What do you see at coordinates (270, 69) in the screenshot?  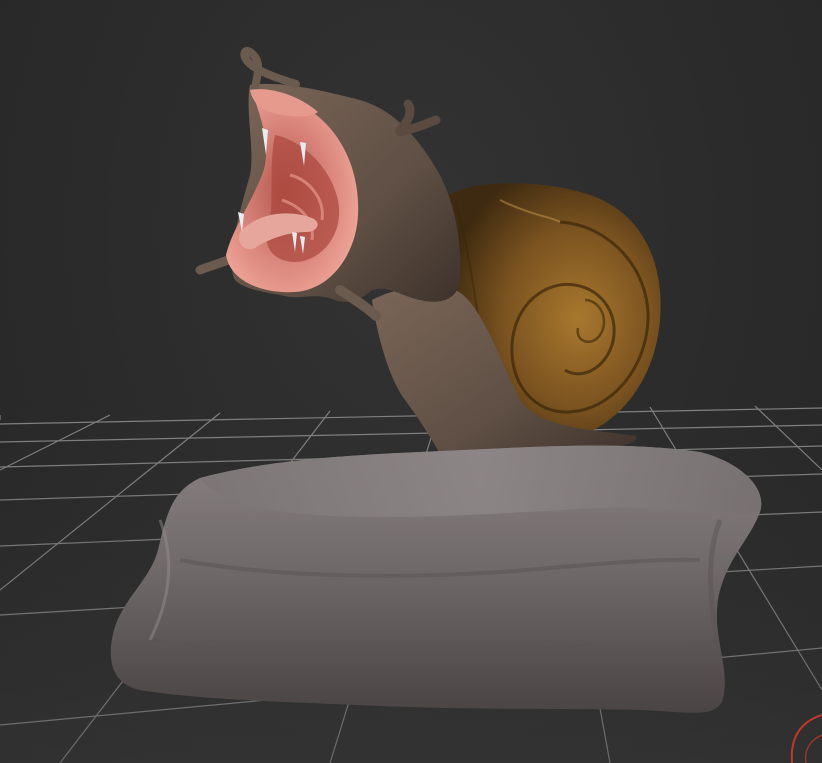 I see `tentacle-top-icon` at bounding box center [270, 69].